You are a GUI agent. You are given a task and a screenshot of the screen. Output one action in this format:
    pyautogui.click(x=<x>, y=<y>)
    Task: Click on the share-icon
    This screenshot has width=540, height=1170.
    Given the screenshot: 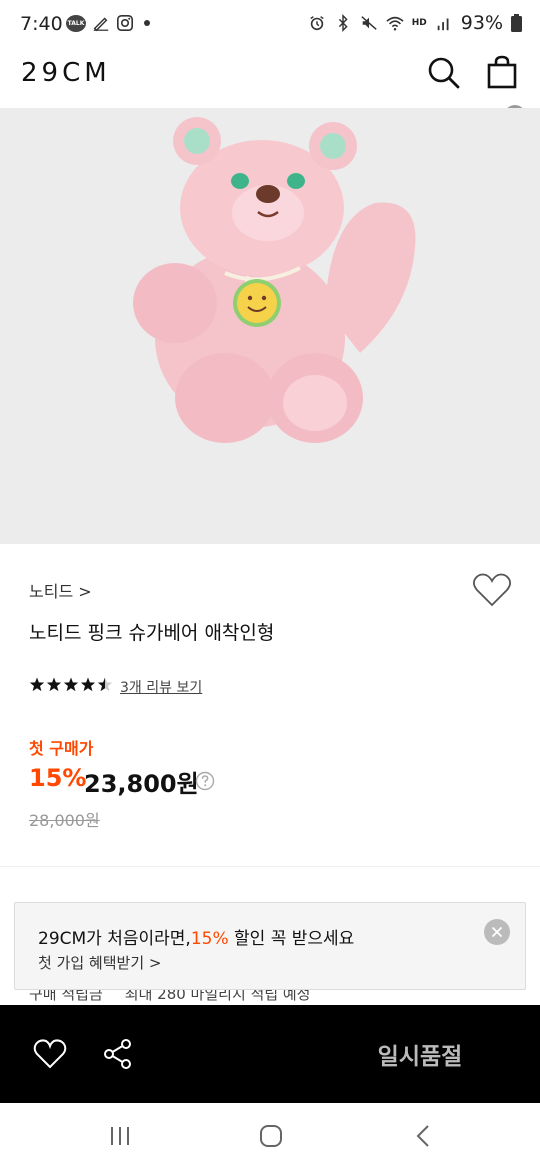 What is the action you would take?
    pyautogui.click(x=118, y=1054)
    